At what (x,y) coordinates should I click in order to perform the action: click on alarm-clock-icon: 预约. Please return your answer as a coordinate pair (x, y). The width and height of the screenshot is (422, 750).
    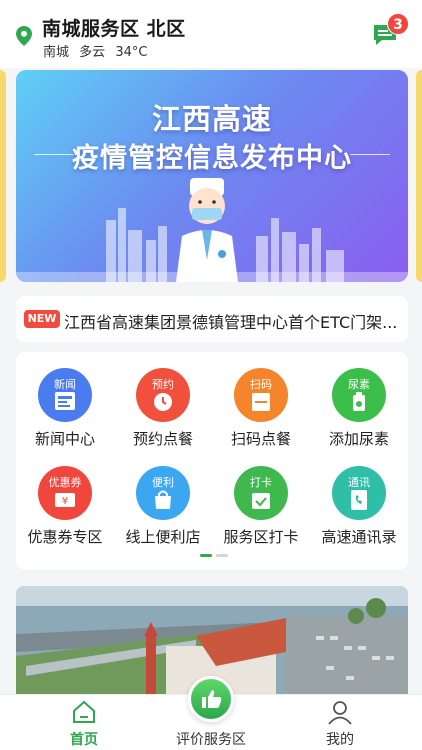
    Looking at the image, I should click on (163, 395).